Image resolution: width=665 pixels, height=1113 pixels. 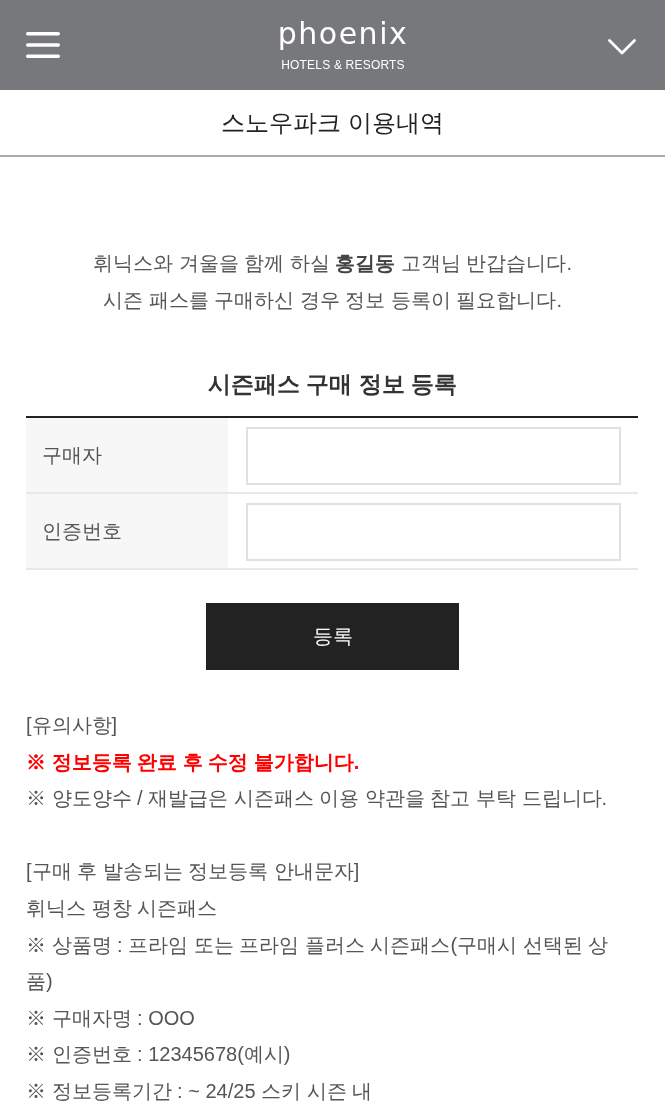 What do you see at coordinates (332, 384) in the screenshot?
I see `form-title: 시즌패스 구매 정보 등록` at bounding box center [332, 384].